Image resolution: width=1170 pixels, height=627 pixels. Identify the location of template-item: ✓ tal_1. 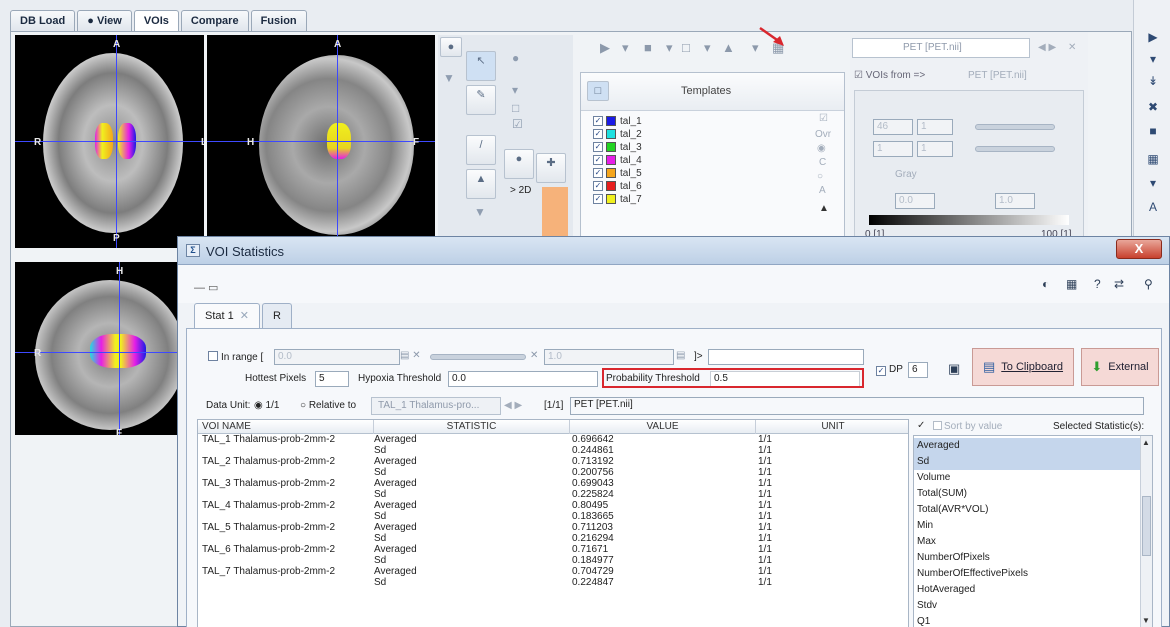
(617, 121).